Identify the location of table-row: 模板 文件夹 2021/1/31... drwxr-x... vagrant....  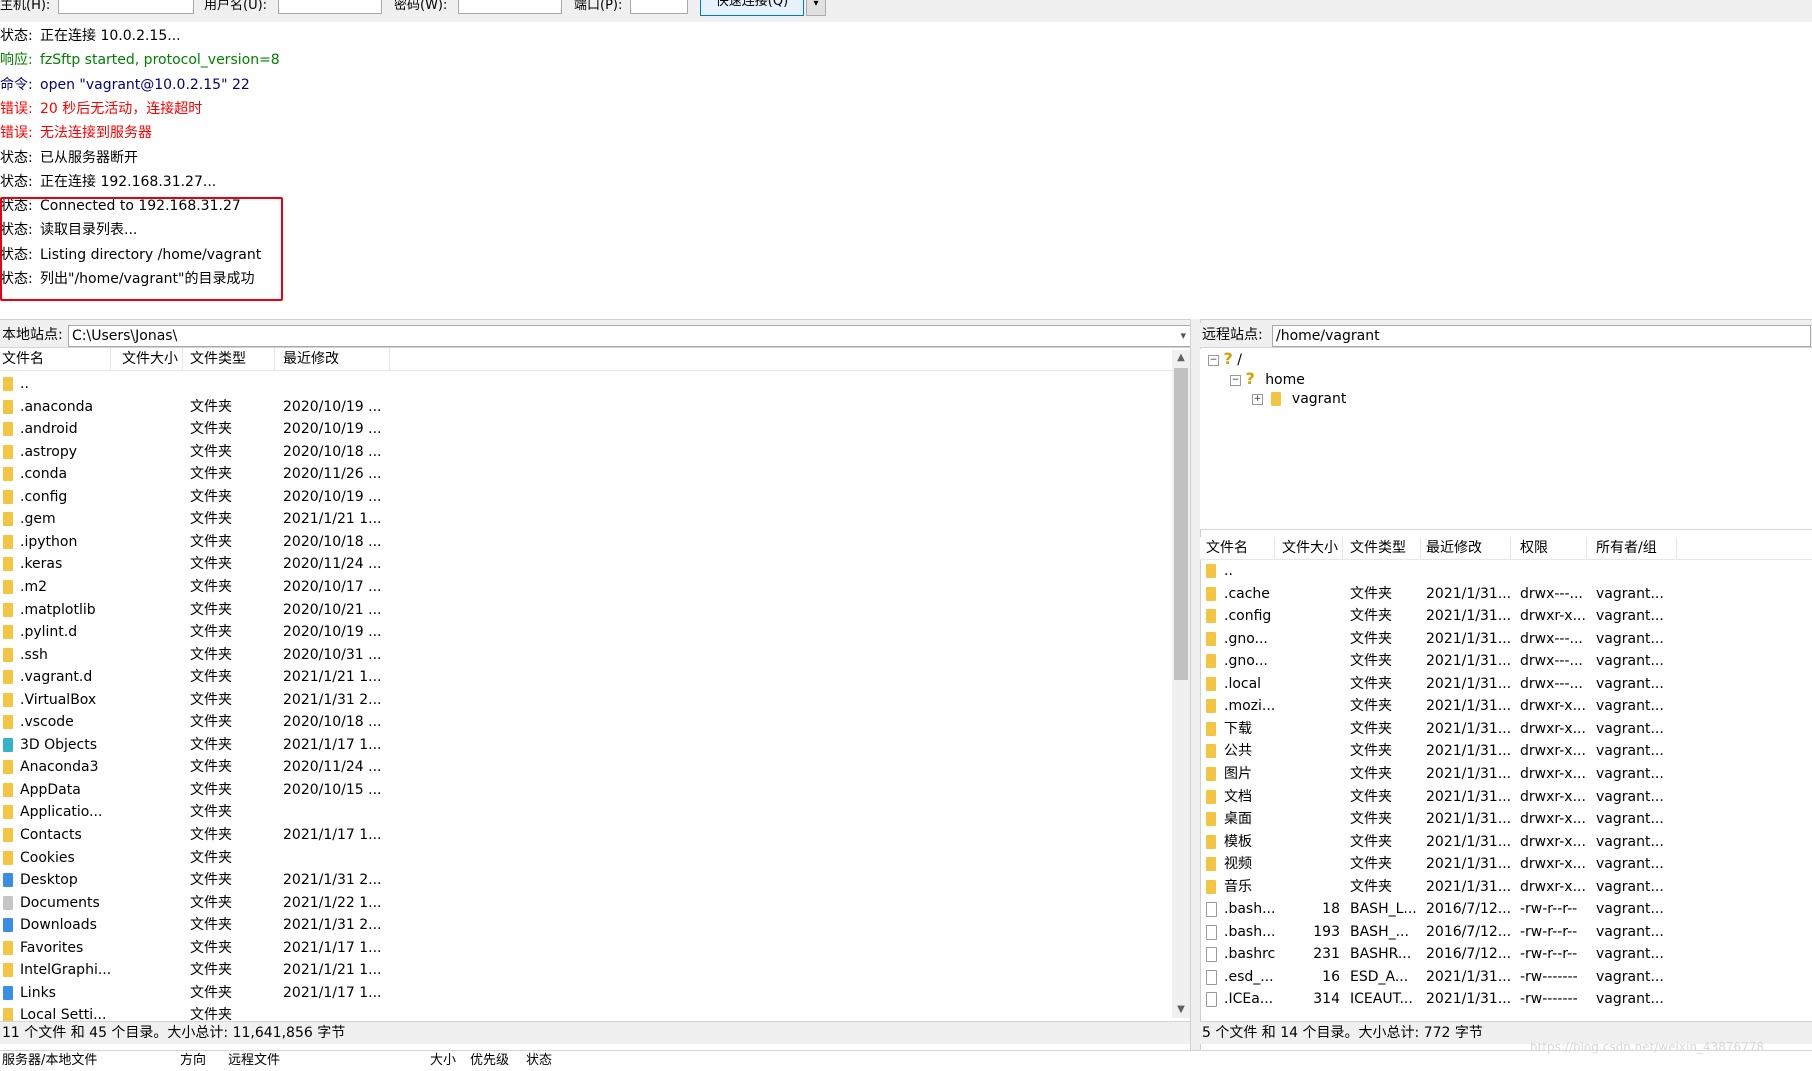
(1506, 842).